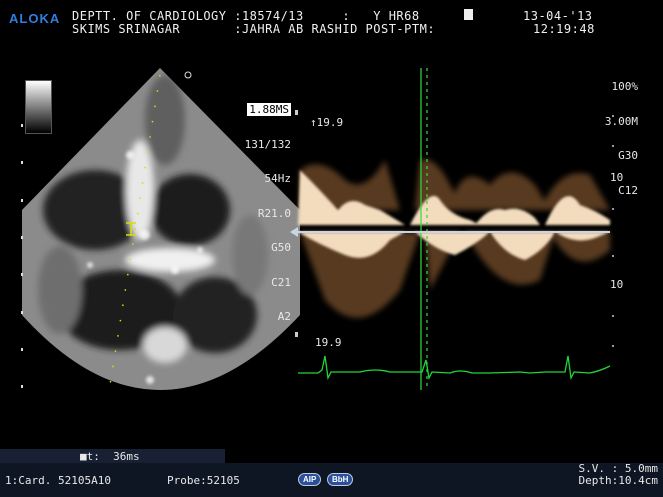 The height and width of the screenshot is (497, 663). What do you see at coordinates (269, 109) in the screenshot?
I see `param-pulse: 1.88MS` at bounding box center [269, 109].